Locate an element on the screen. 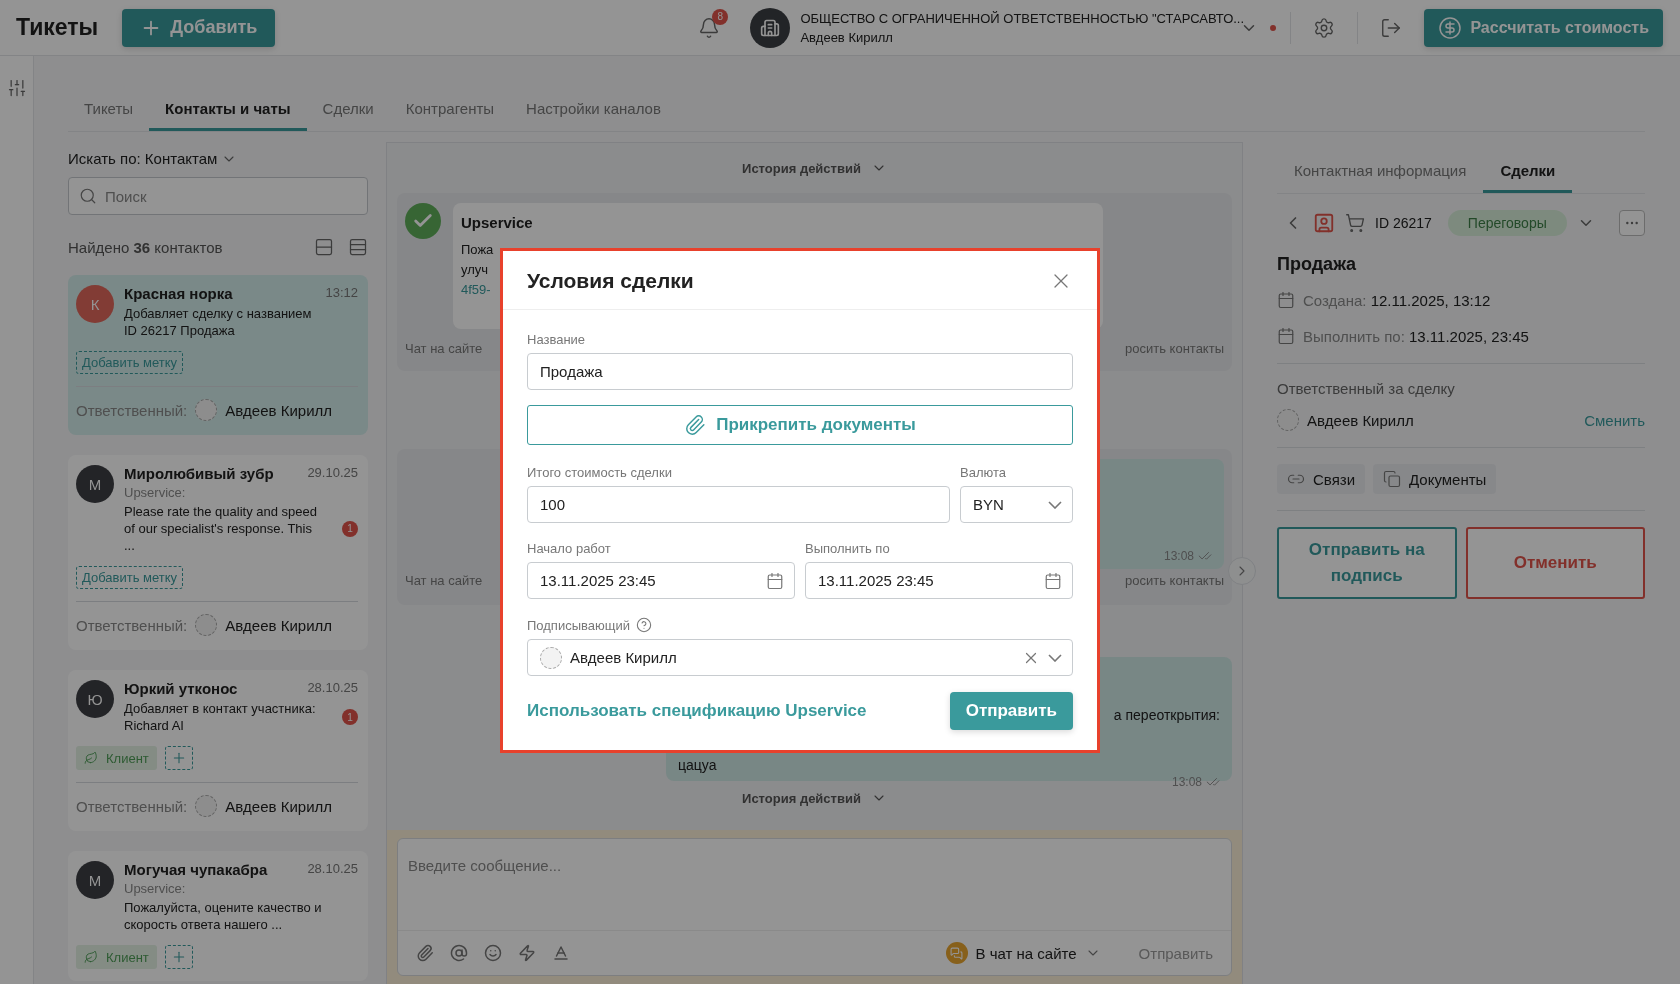  change-link: Сменить is located at coordinates (1614, 420).